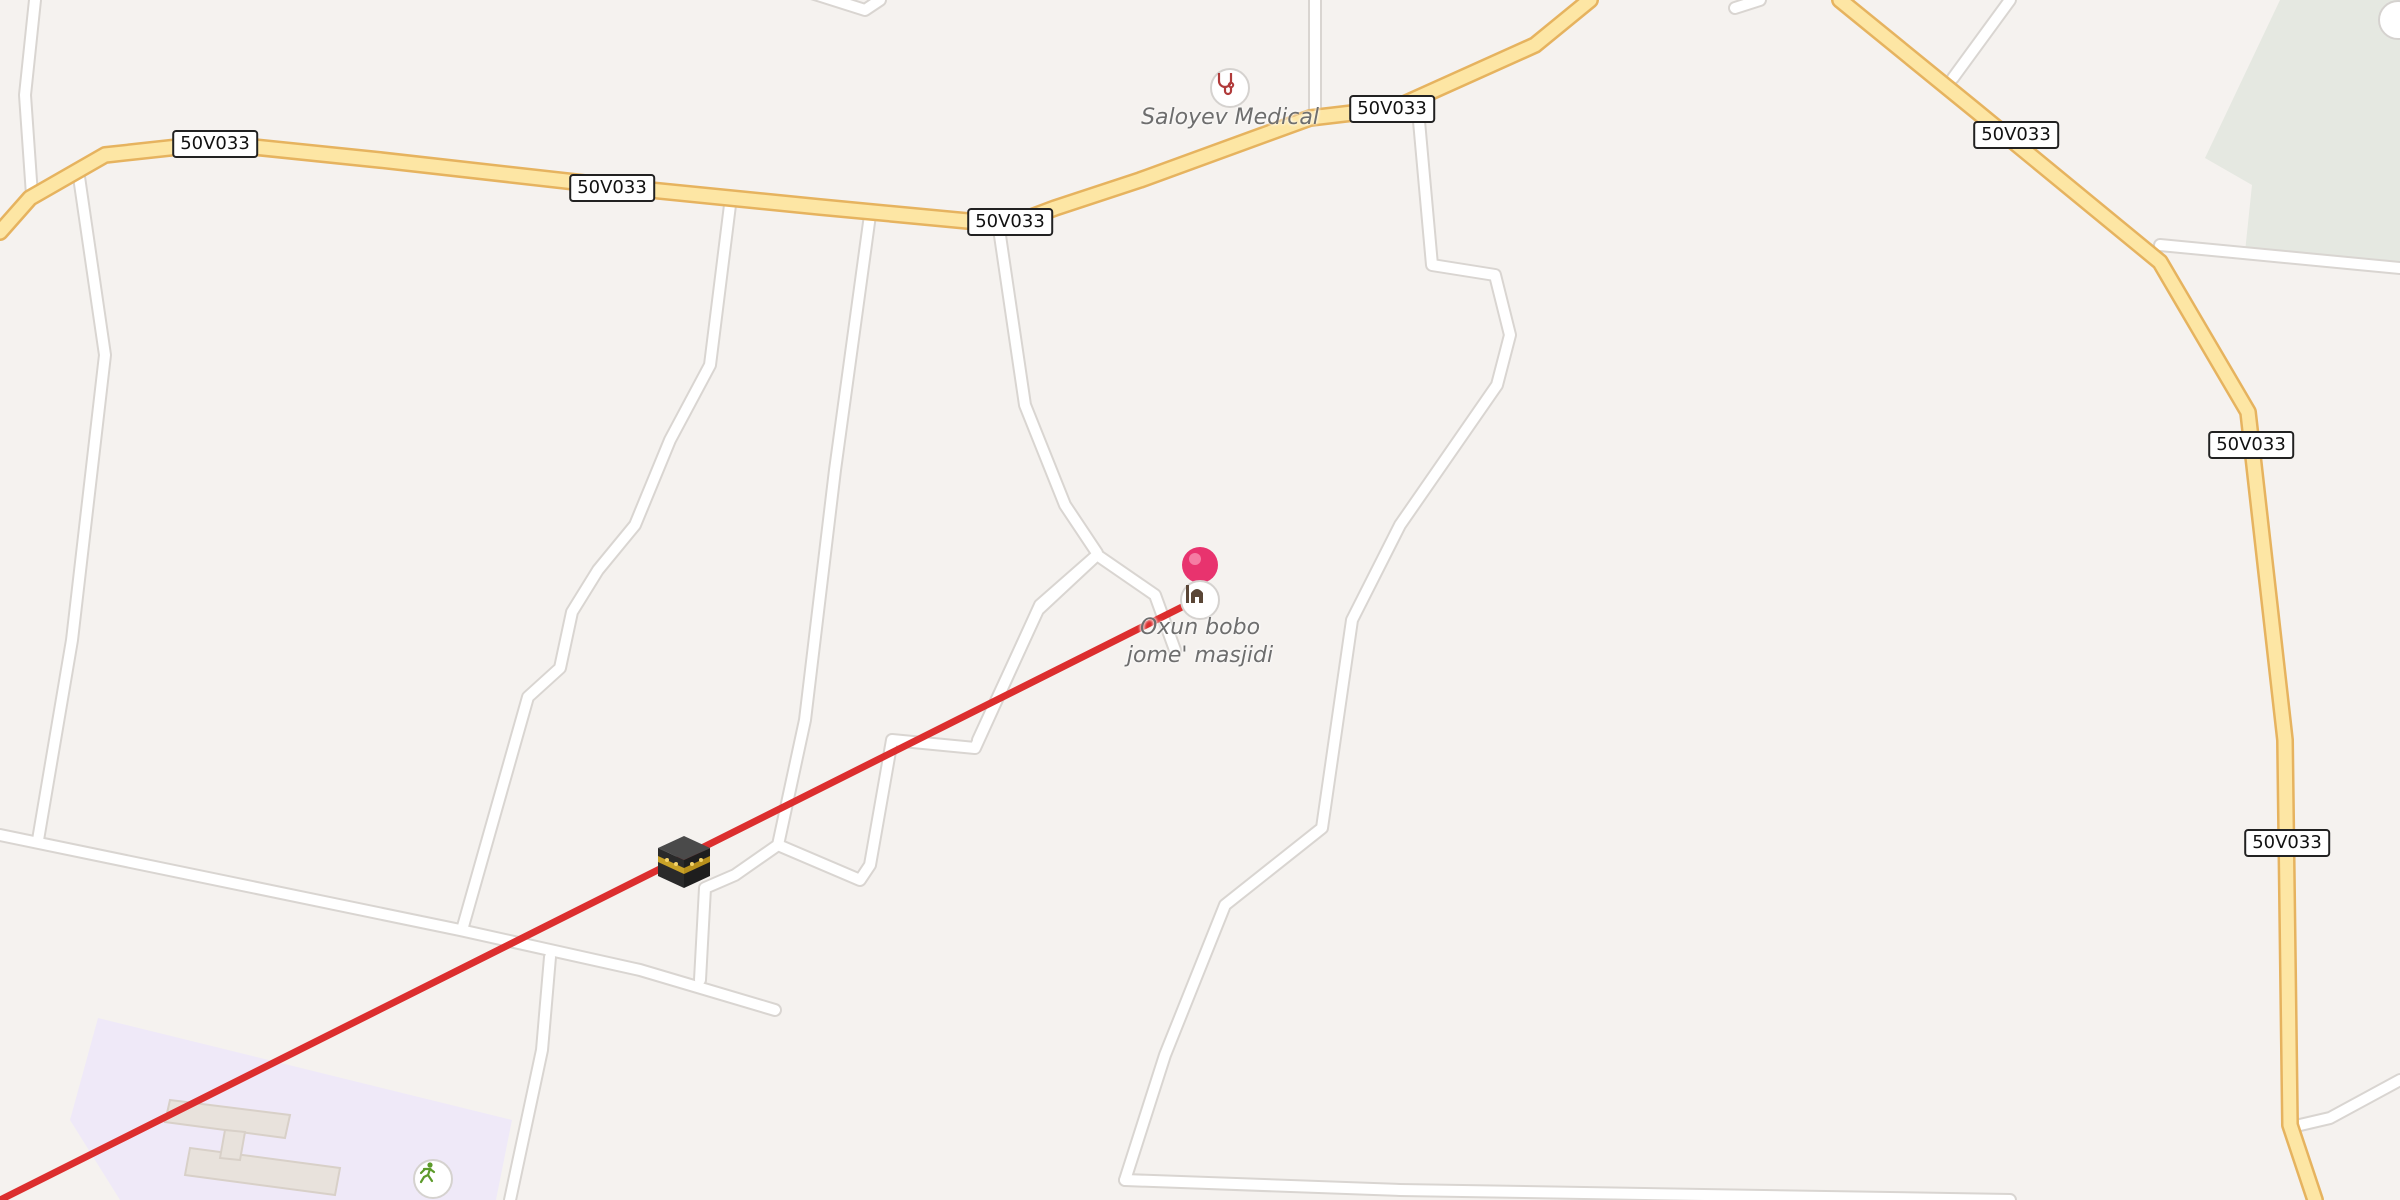 The image size is (2400, 1200). Describe the element at coordinates (1194, 594) in the screenshot. I see `mosque-icon` at that location.